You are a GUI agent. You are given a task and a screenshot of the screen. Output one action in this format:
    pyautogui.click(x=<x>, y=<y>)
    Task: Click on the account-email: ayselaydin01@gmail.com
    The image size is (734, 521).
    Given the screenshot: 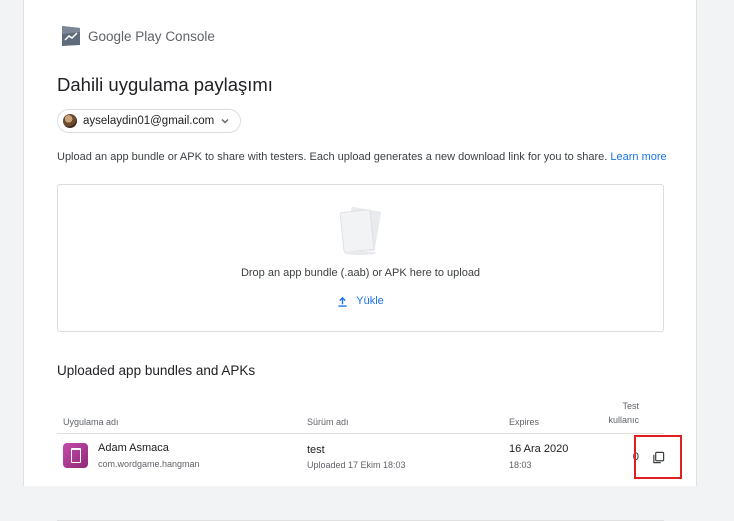 What is the action you would take?
    pyautogui.click(x=149, y=121)
    